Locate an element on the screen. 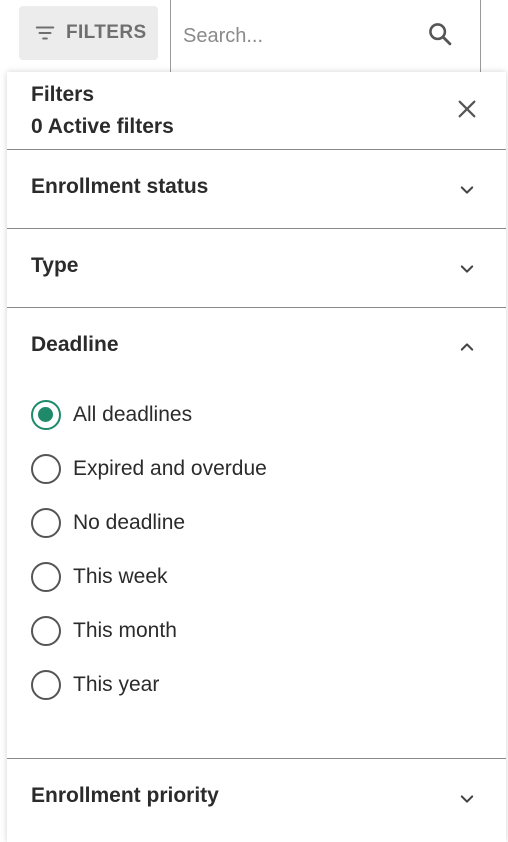 Image resolution: width=508 pixels, height=842 pixels. filters-panel-header: Filters 0 Active filters is located at coordinates (256, 111).